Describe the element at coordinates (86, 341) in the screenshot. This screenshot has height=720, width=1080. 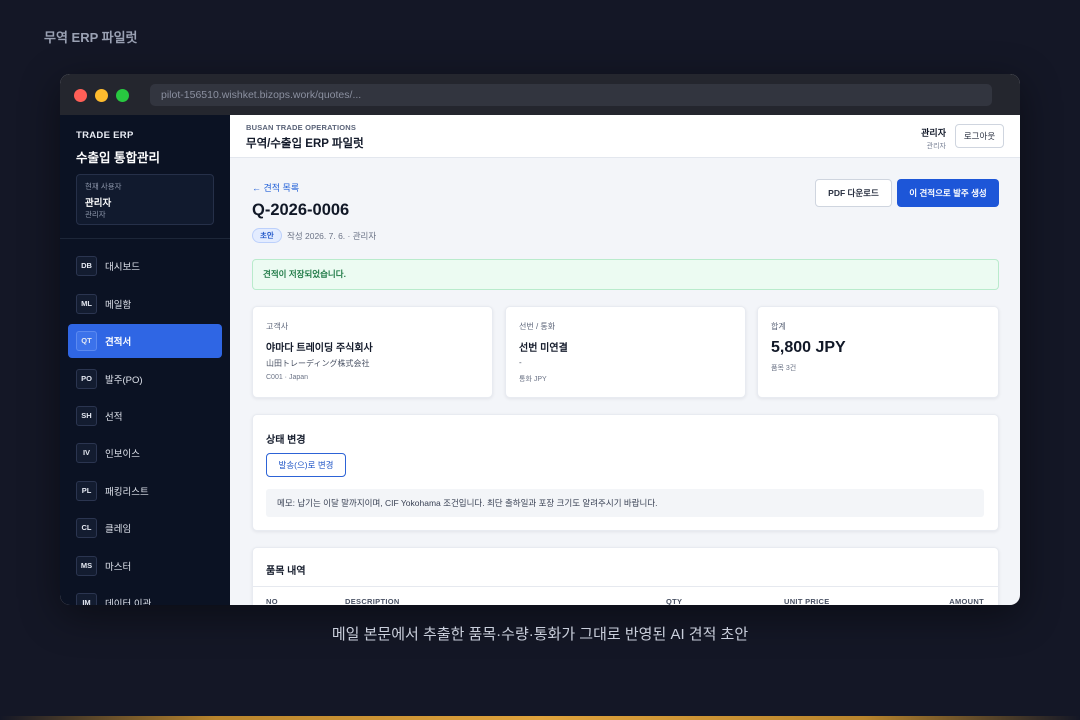
I see `quotes-badge-icon: QT` at that location.